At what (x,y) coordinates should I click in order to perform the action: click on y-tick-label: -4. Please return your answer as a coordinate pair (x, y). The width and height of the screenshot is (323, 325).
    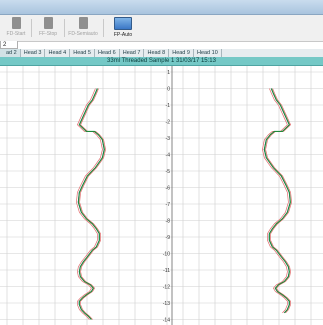
    Looking at the image, I should click on (168, 156).